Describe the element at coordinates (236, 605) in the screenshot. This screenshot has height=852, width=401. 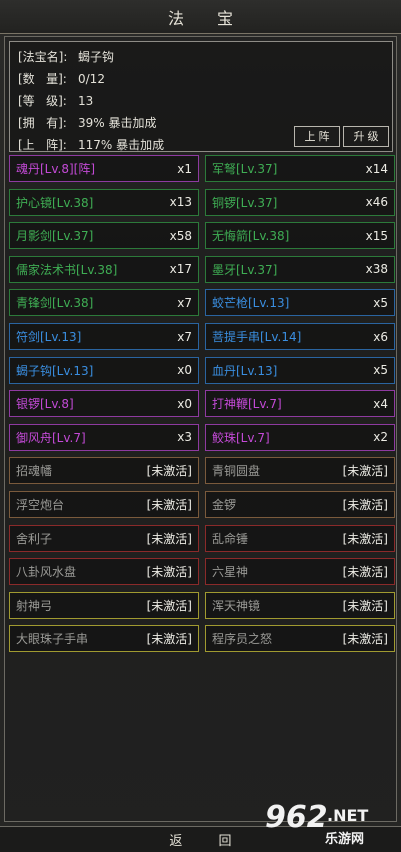
I see `treasure-item-name: 浑天神镜` at that location.